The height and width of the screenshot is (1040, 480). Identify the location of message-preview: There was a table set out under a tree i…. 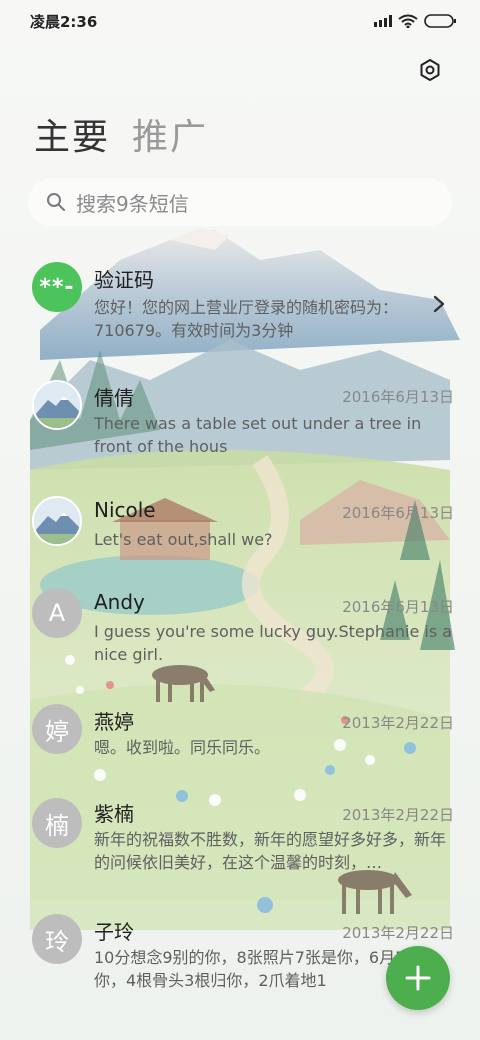
(258, 435).